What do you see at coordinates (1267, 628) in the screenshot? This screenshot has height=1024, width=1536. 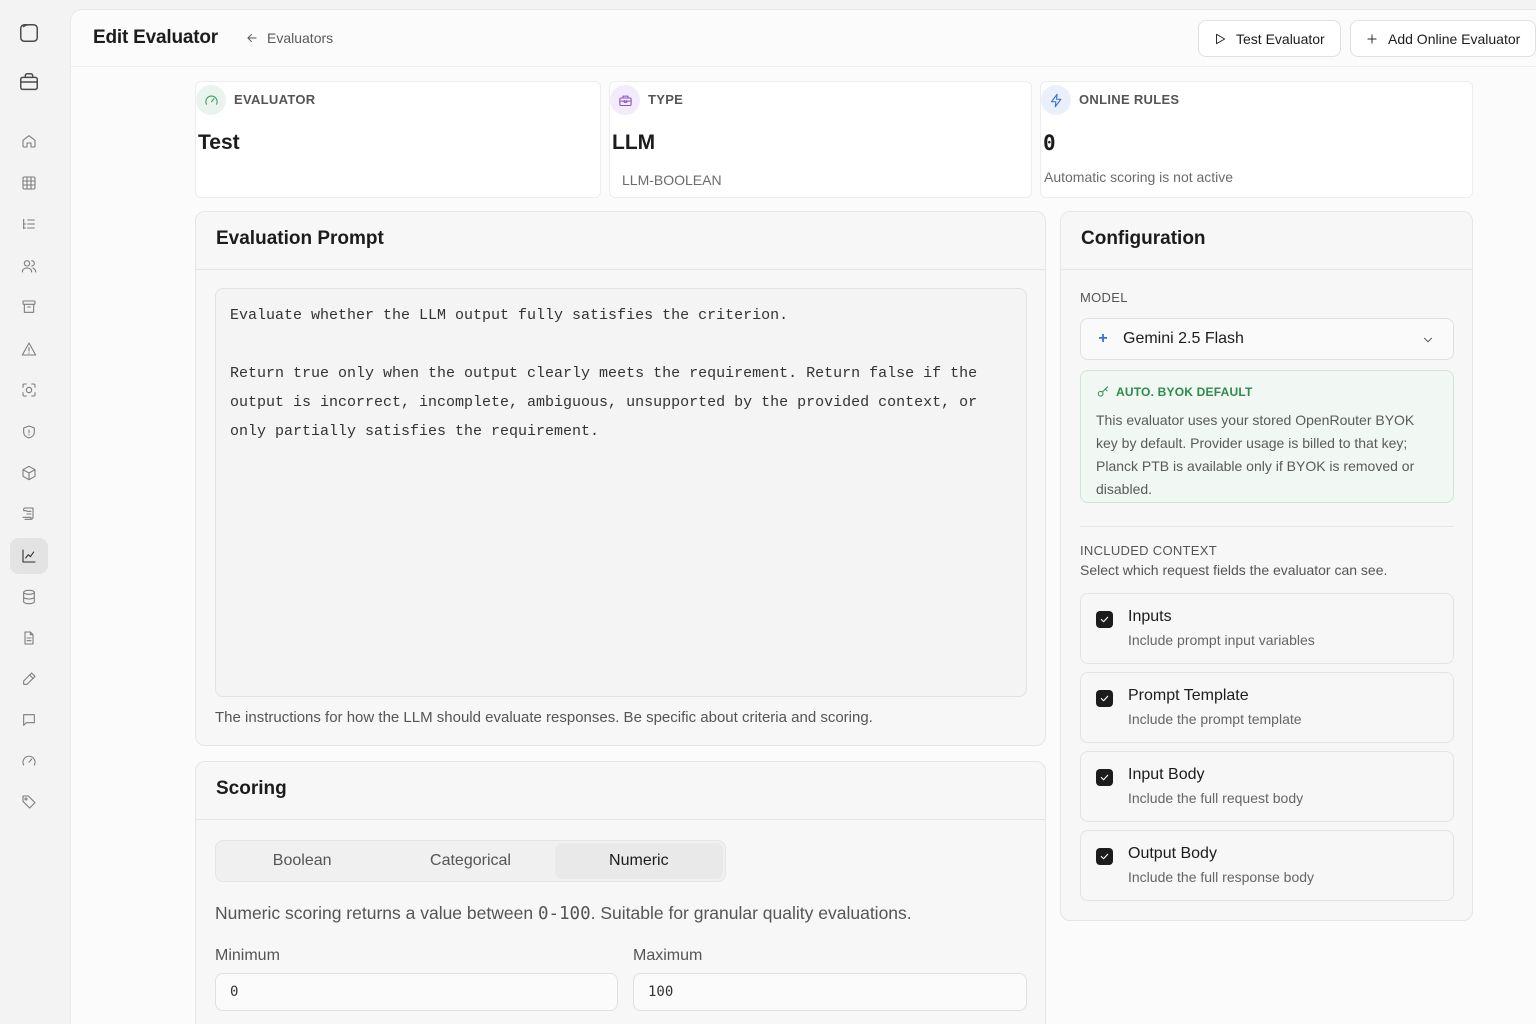 I see `context-option-inputs: Inputs Include prompt input variables` at bounding box center [1267, 628].